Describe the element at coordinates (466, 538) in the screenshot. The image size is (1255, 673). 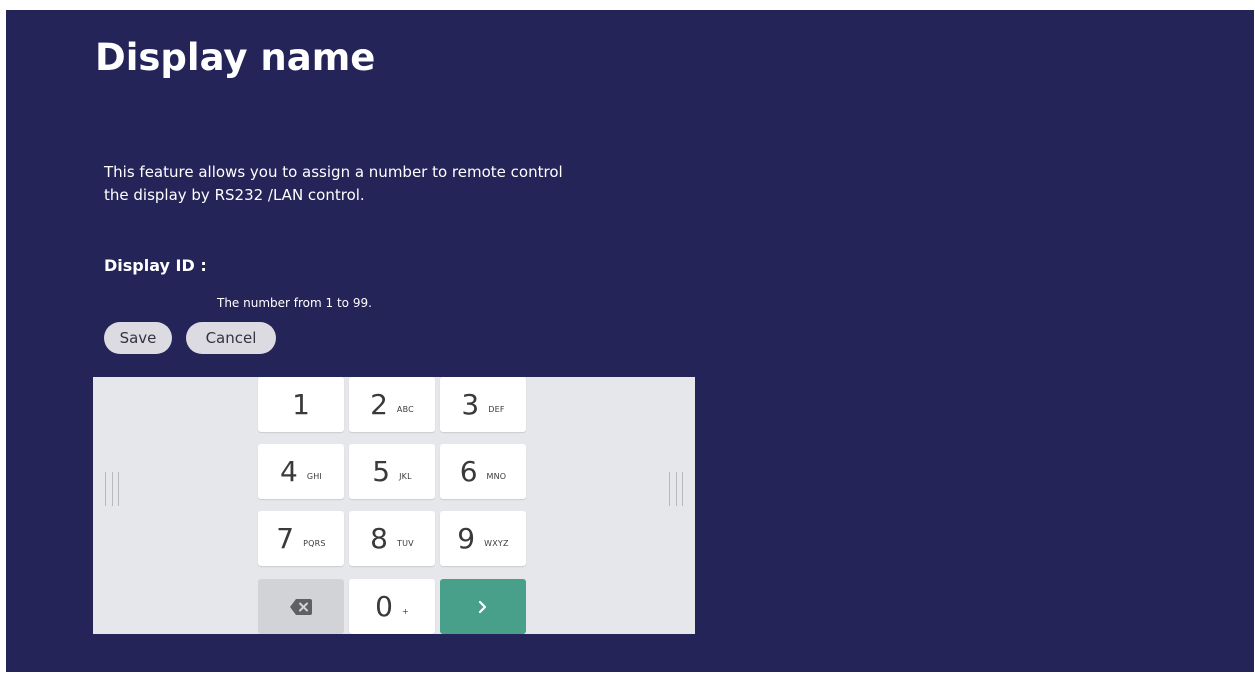
I see `key-digit: 9` at that location.